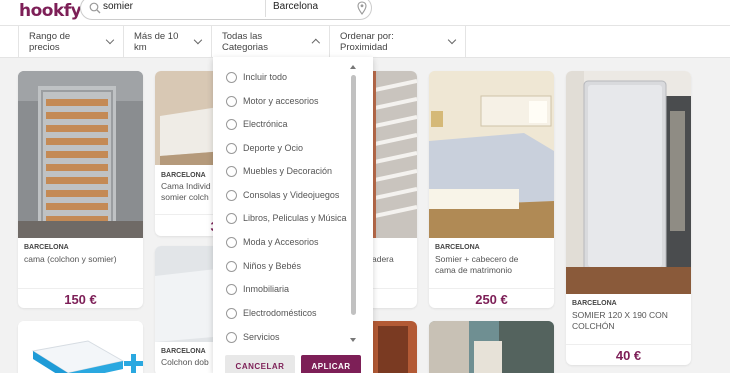  Describe the element at coordinates (398, 41) in the screenshot. I see `filter-sort: Ordenar por: Proximidad` at that location.